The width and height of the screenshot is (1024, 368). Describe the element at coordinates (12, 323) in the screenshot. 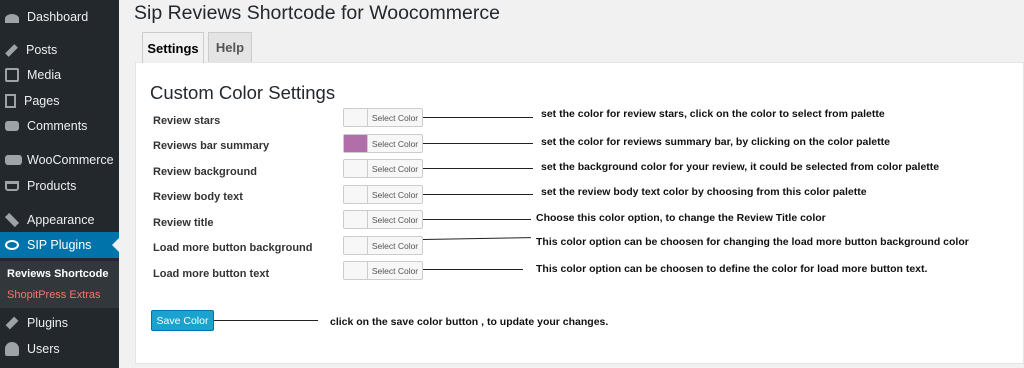

I see `plug-icon` at that location.